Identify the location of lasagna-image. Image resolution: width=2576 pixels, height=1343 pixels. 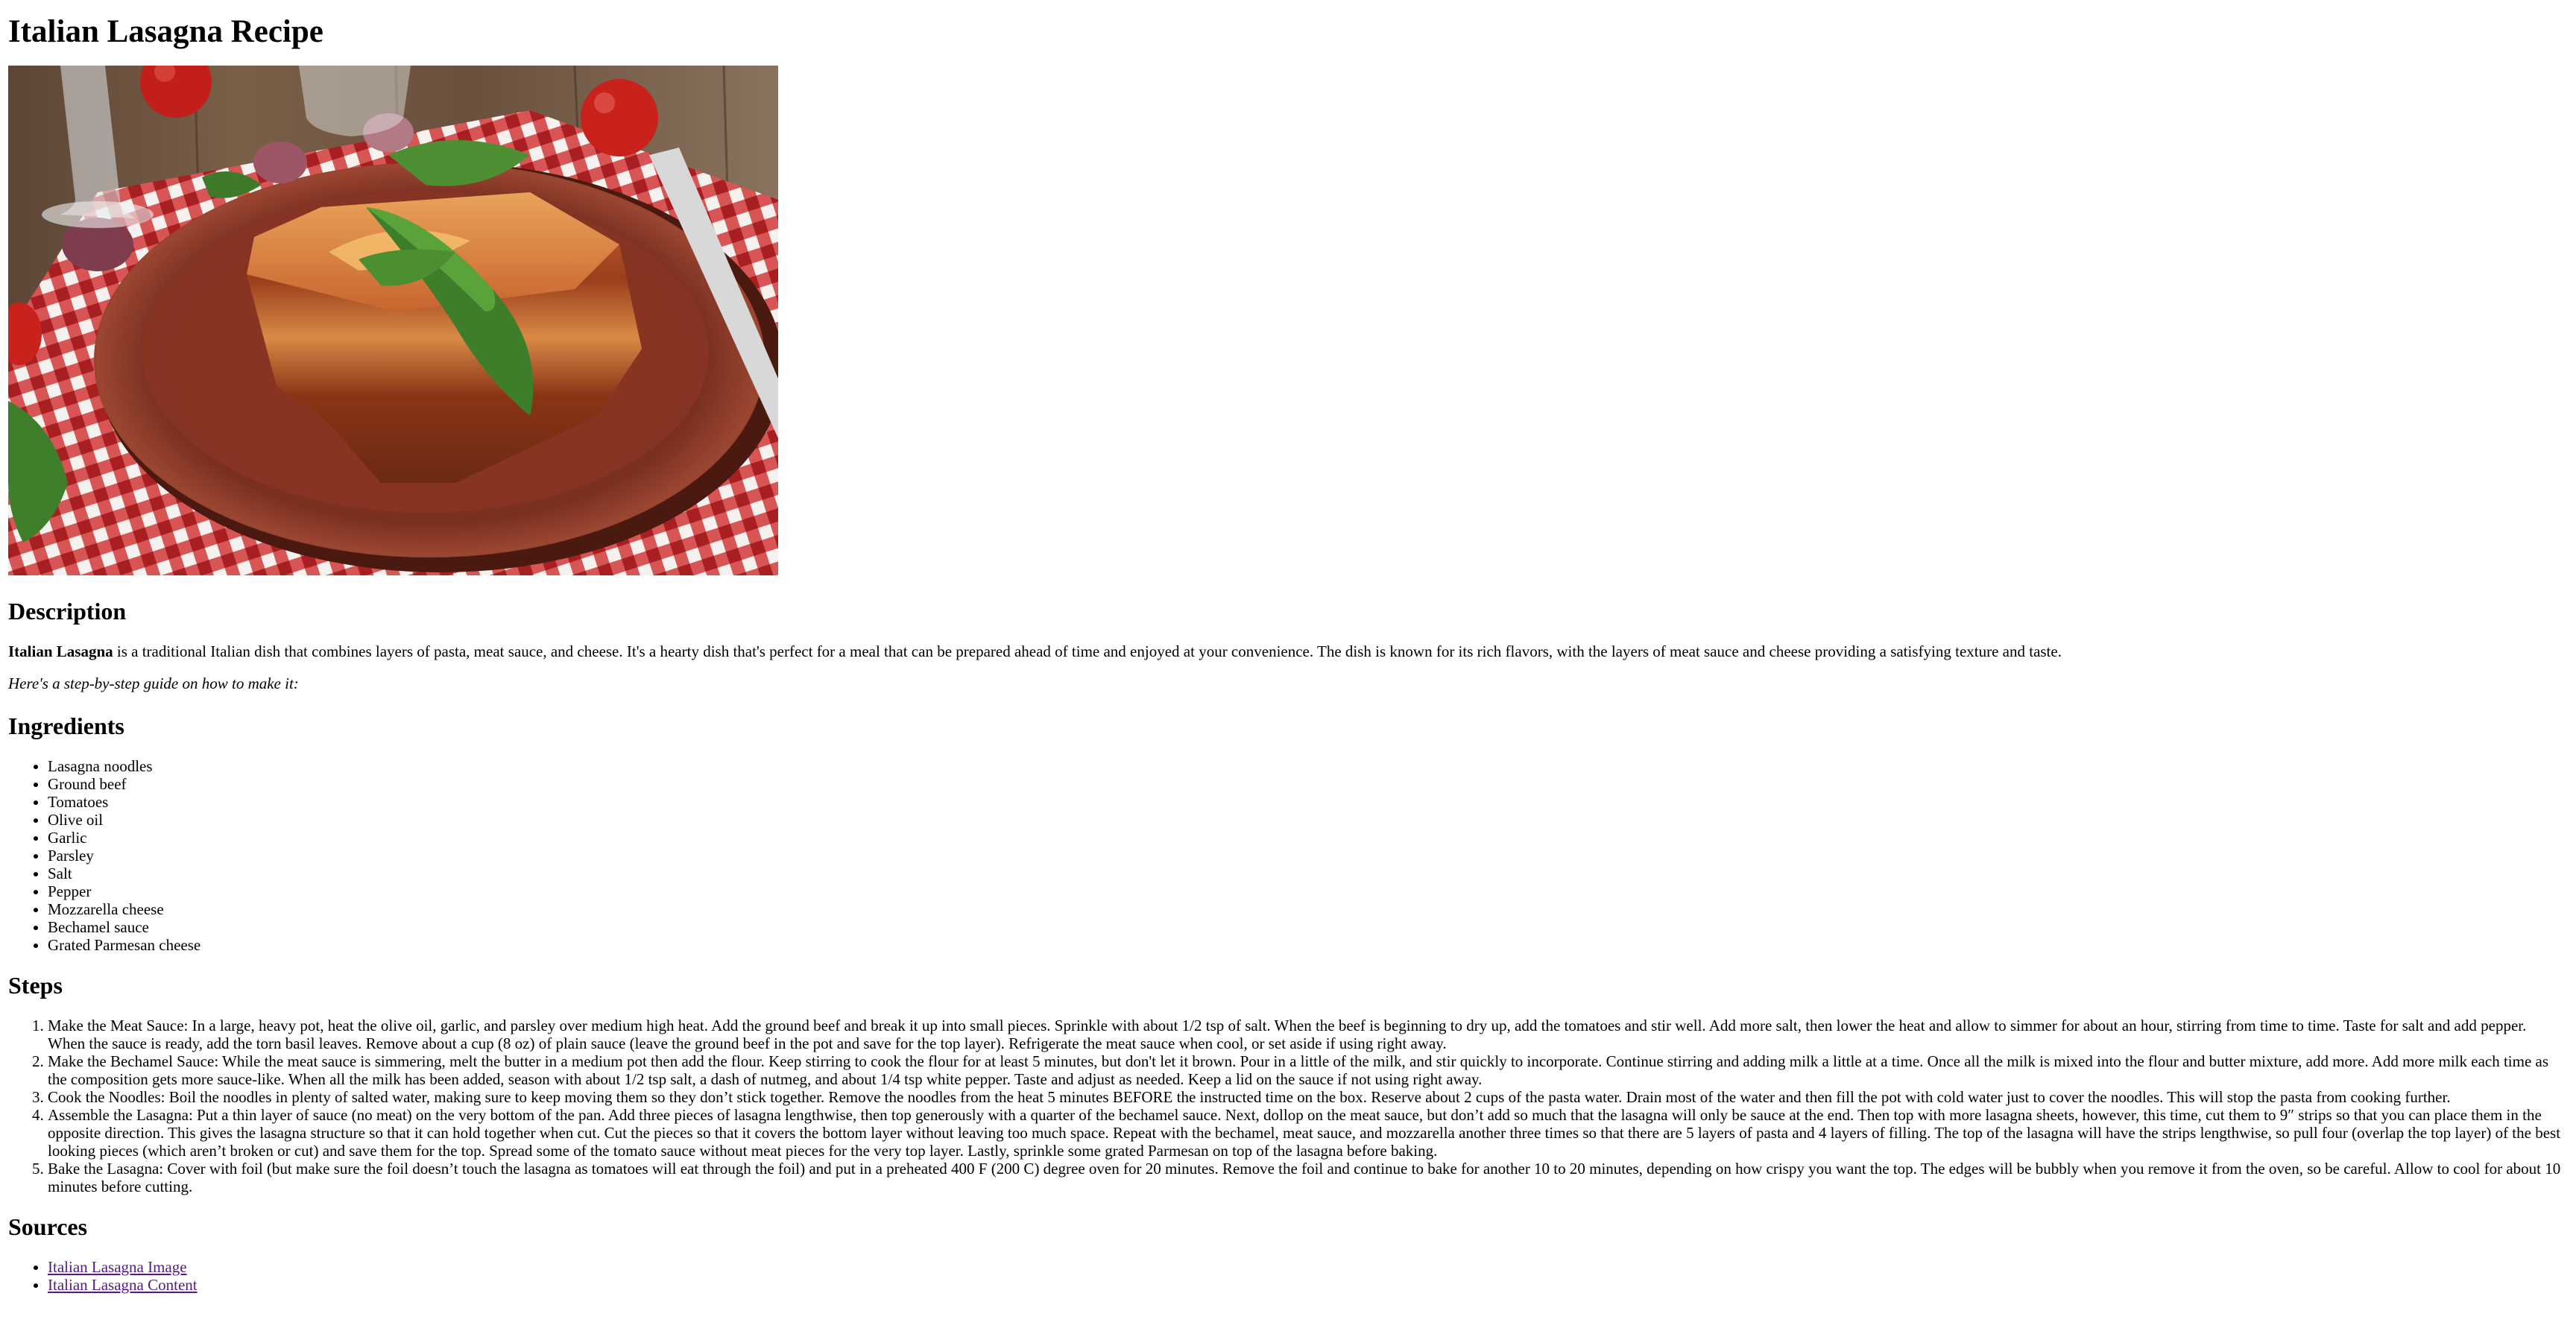
(393, 320).